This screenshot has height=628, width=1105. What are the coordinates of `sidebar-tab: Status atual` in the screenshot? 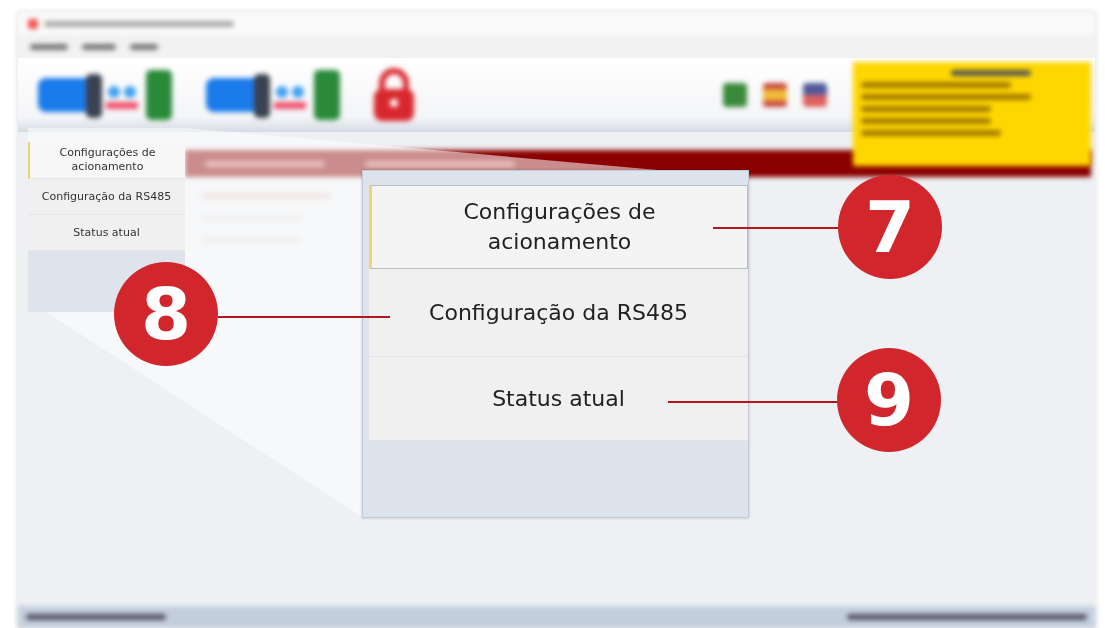 It's located at (106, 233).